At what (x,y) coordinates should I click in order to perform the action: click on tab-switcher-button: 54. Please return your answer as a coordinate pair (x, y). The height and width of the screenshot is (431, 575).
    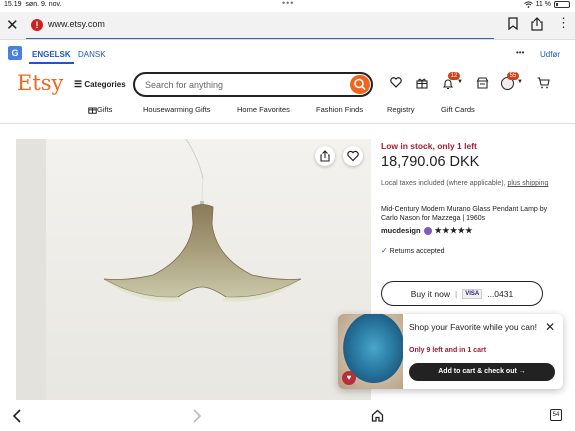
    Looking at the image, I should click on (556, 415).